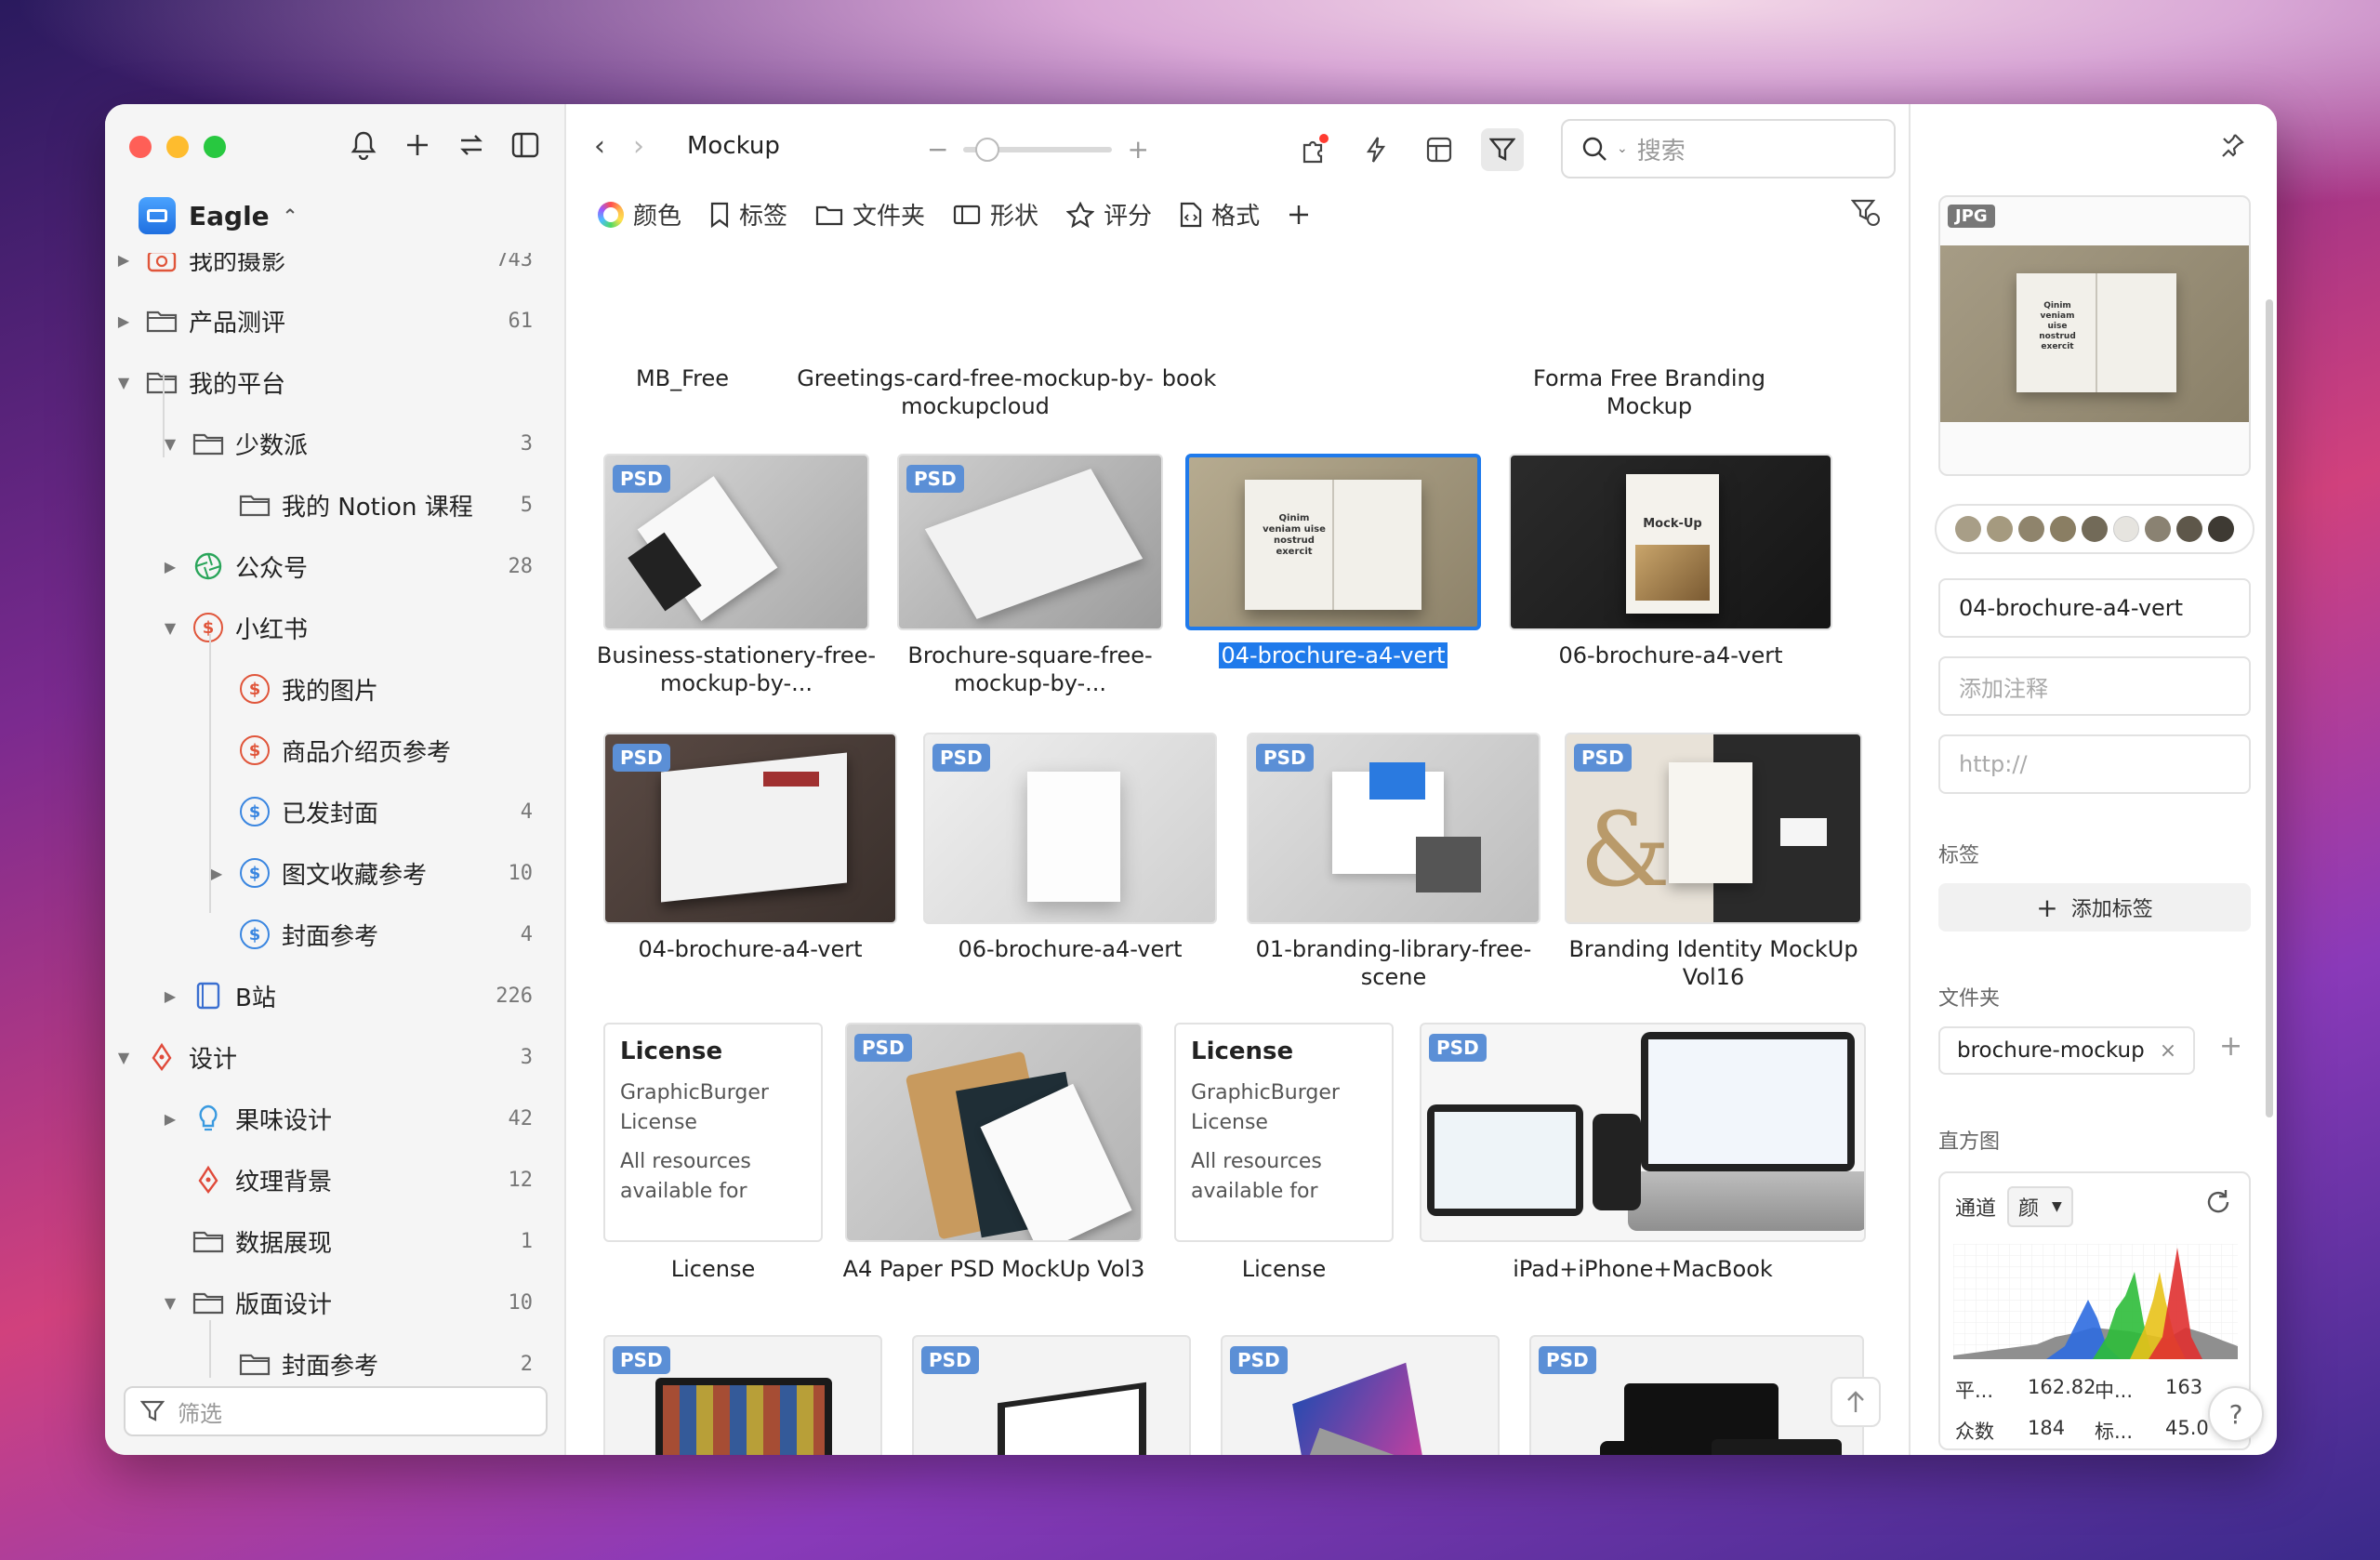 This screenshot has width=2380, height=1560. Describe the element at coordinates (995, 214) in the screenshot. I see `filter-shape: 形状` at that location.